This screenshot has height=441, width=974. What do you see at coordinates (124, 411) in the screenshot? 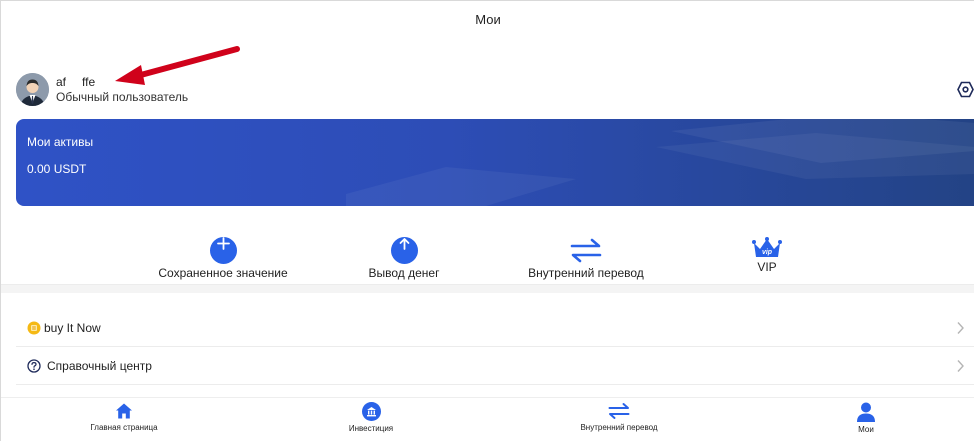
I see `home-icon` at bounding box center [124, 411].